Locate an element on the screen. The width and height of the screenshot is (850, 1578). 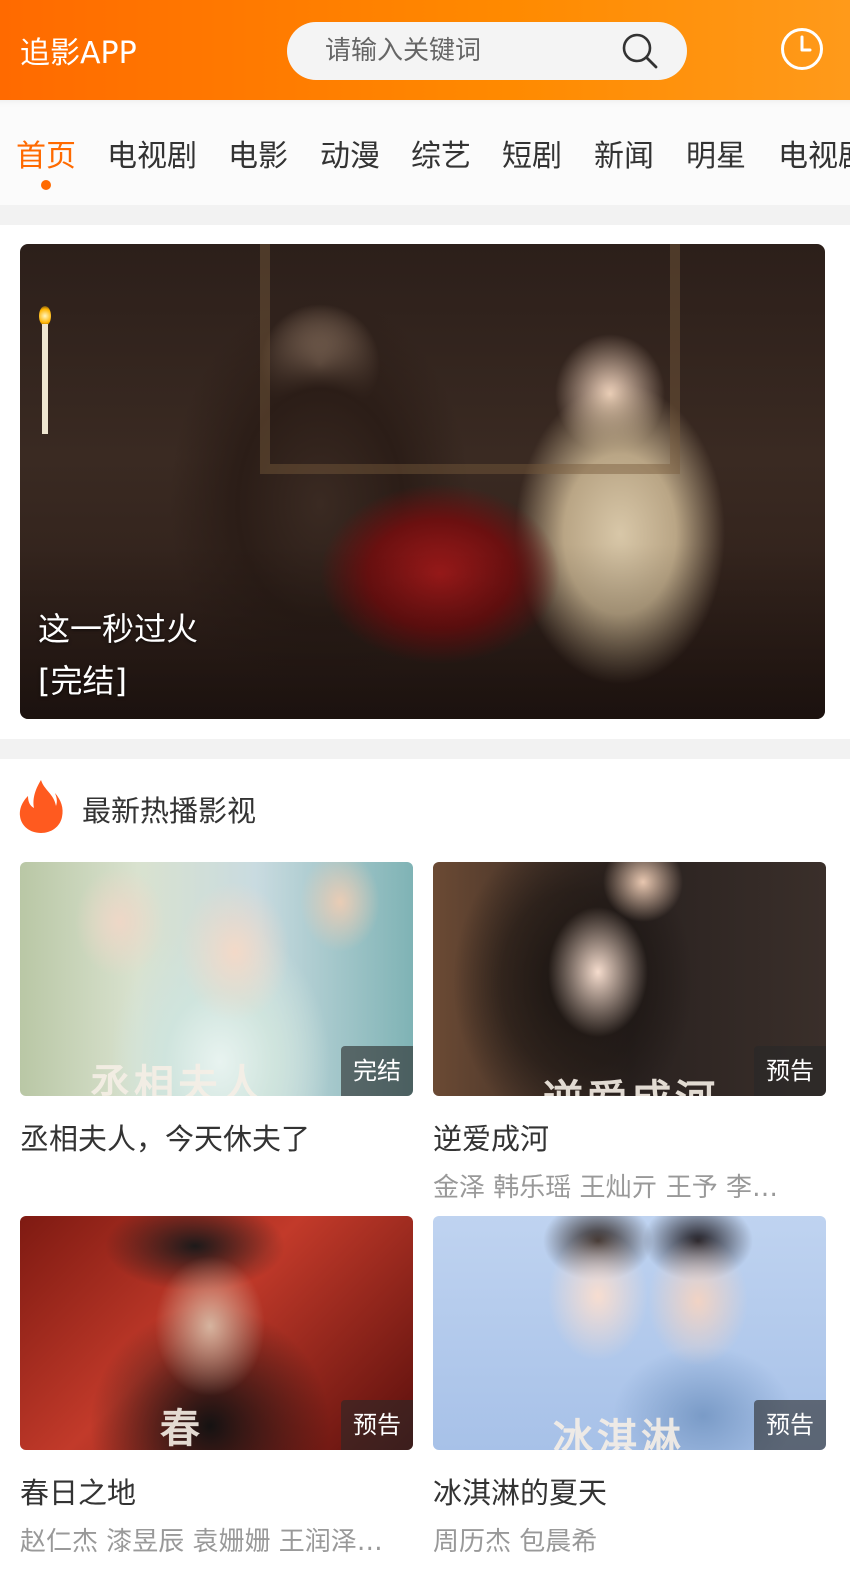
video-title: 冰淇淋的夏天 is located at coordinates (520, 1491).